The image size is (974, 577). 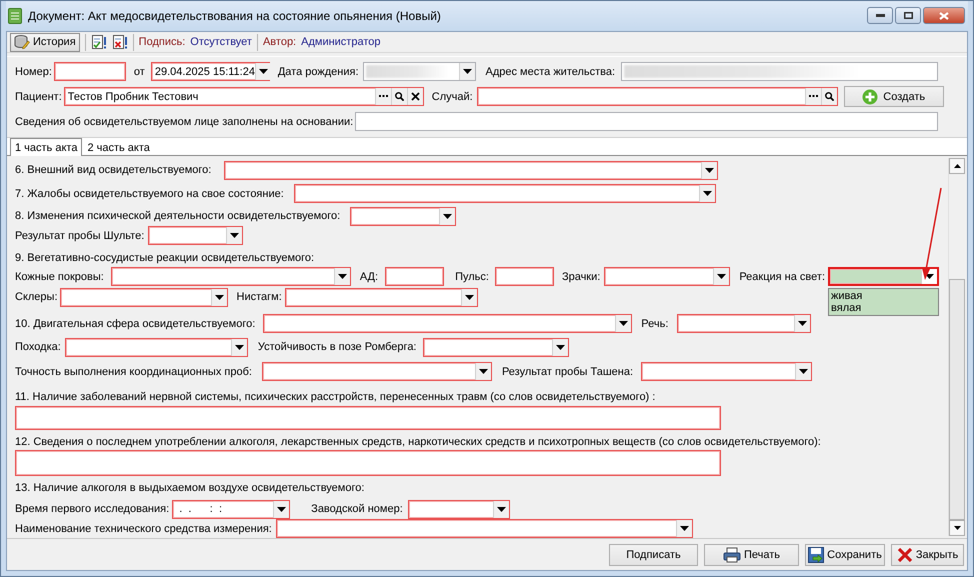 What do you see at coordinates (38, 347) in the screenshot?
I see `field-label: Походка:` at bounding box center [38, 347].